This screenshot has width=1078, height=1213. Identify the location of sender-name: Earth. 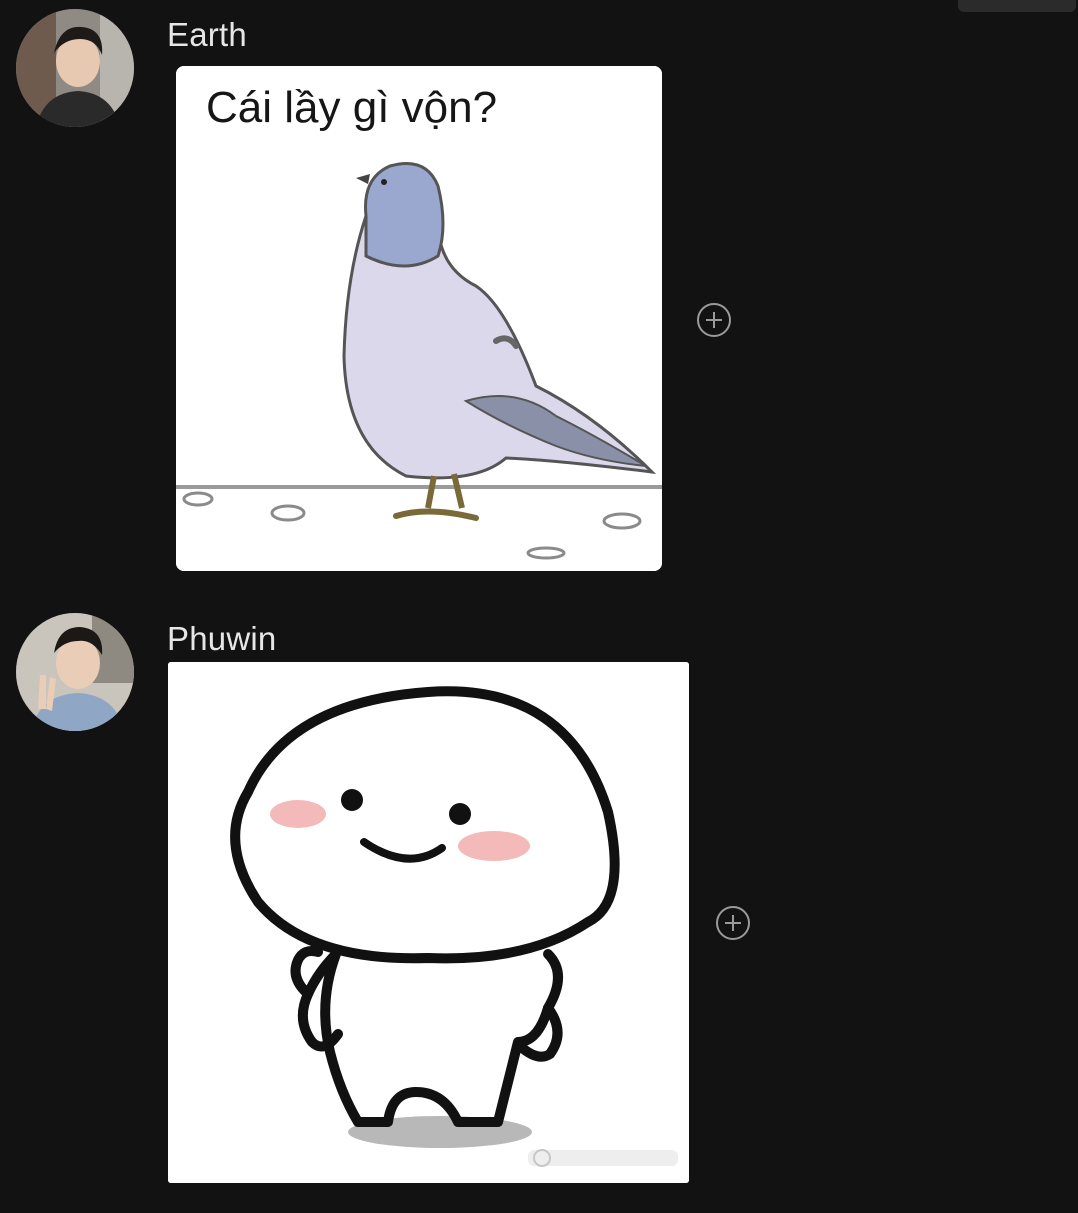
(207, 34).